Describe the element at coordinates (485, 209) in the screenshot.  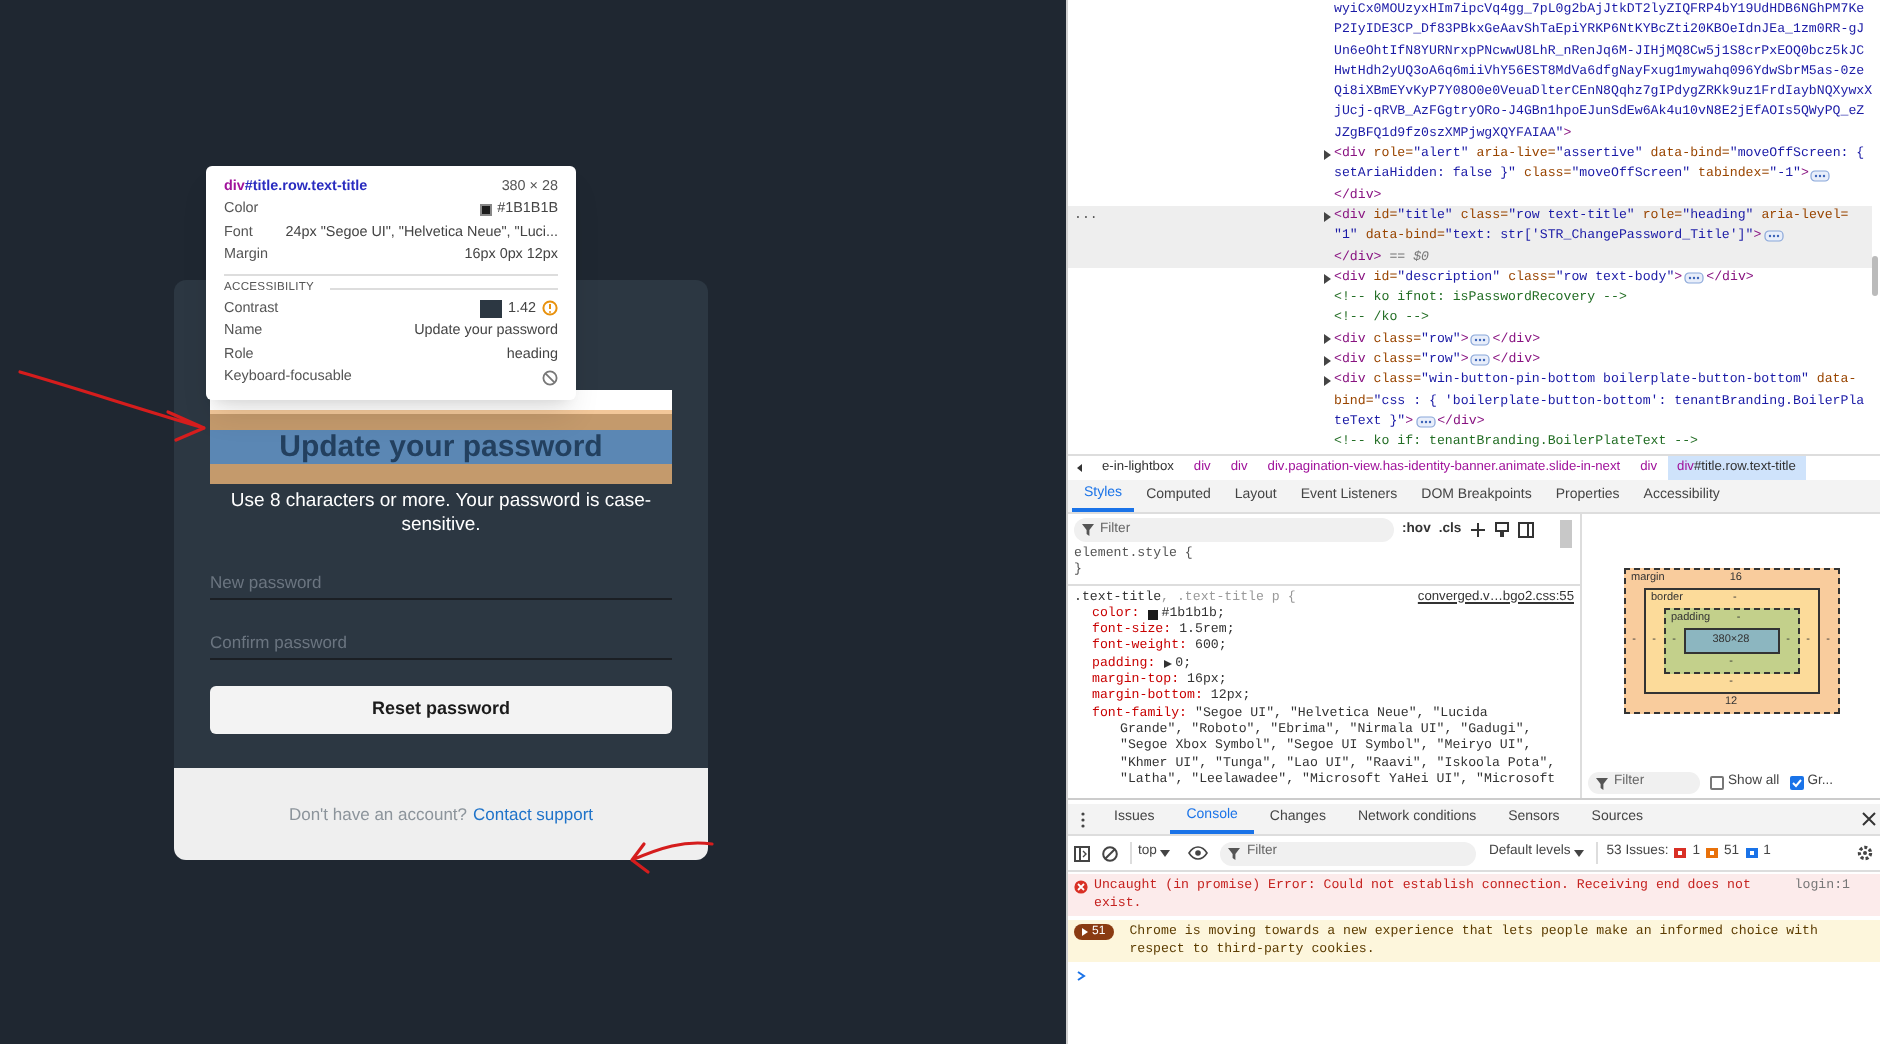
I see `color-swatch` at that location.